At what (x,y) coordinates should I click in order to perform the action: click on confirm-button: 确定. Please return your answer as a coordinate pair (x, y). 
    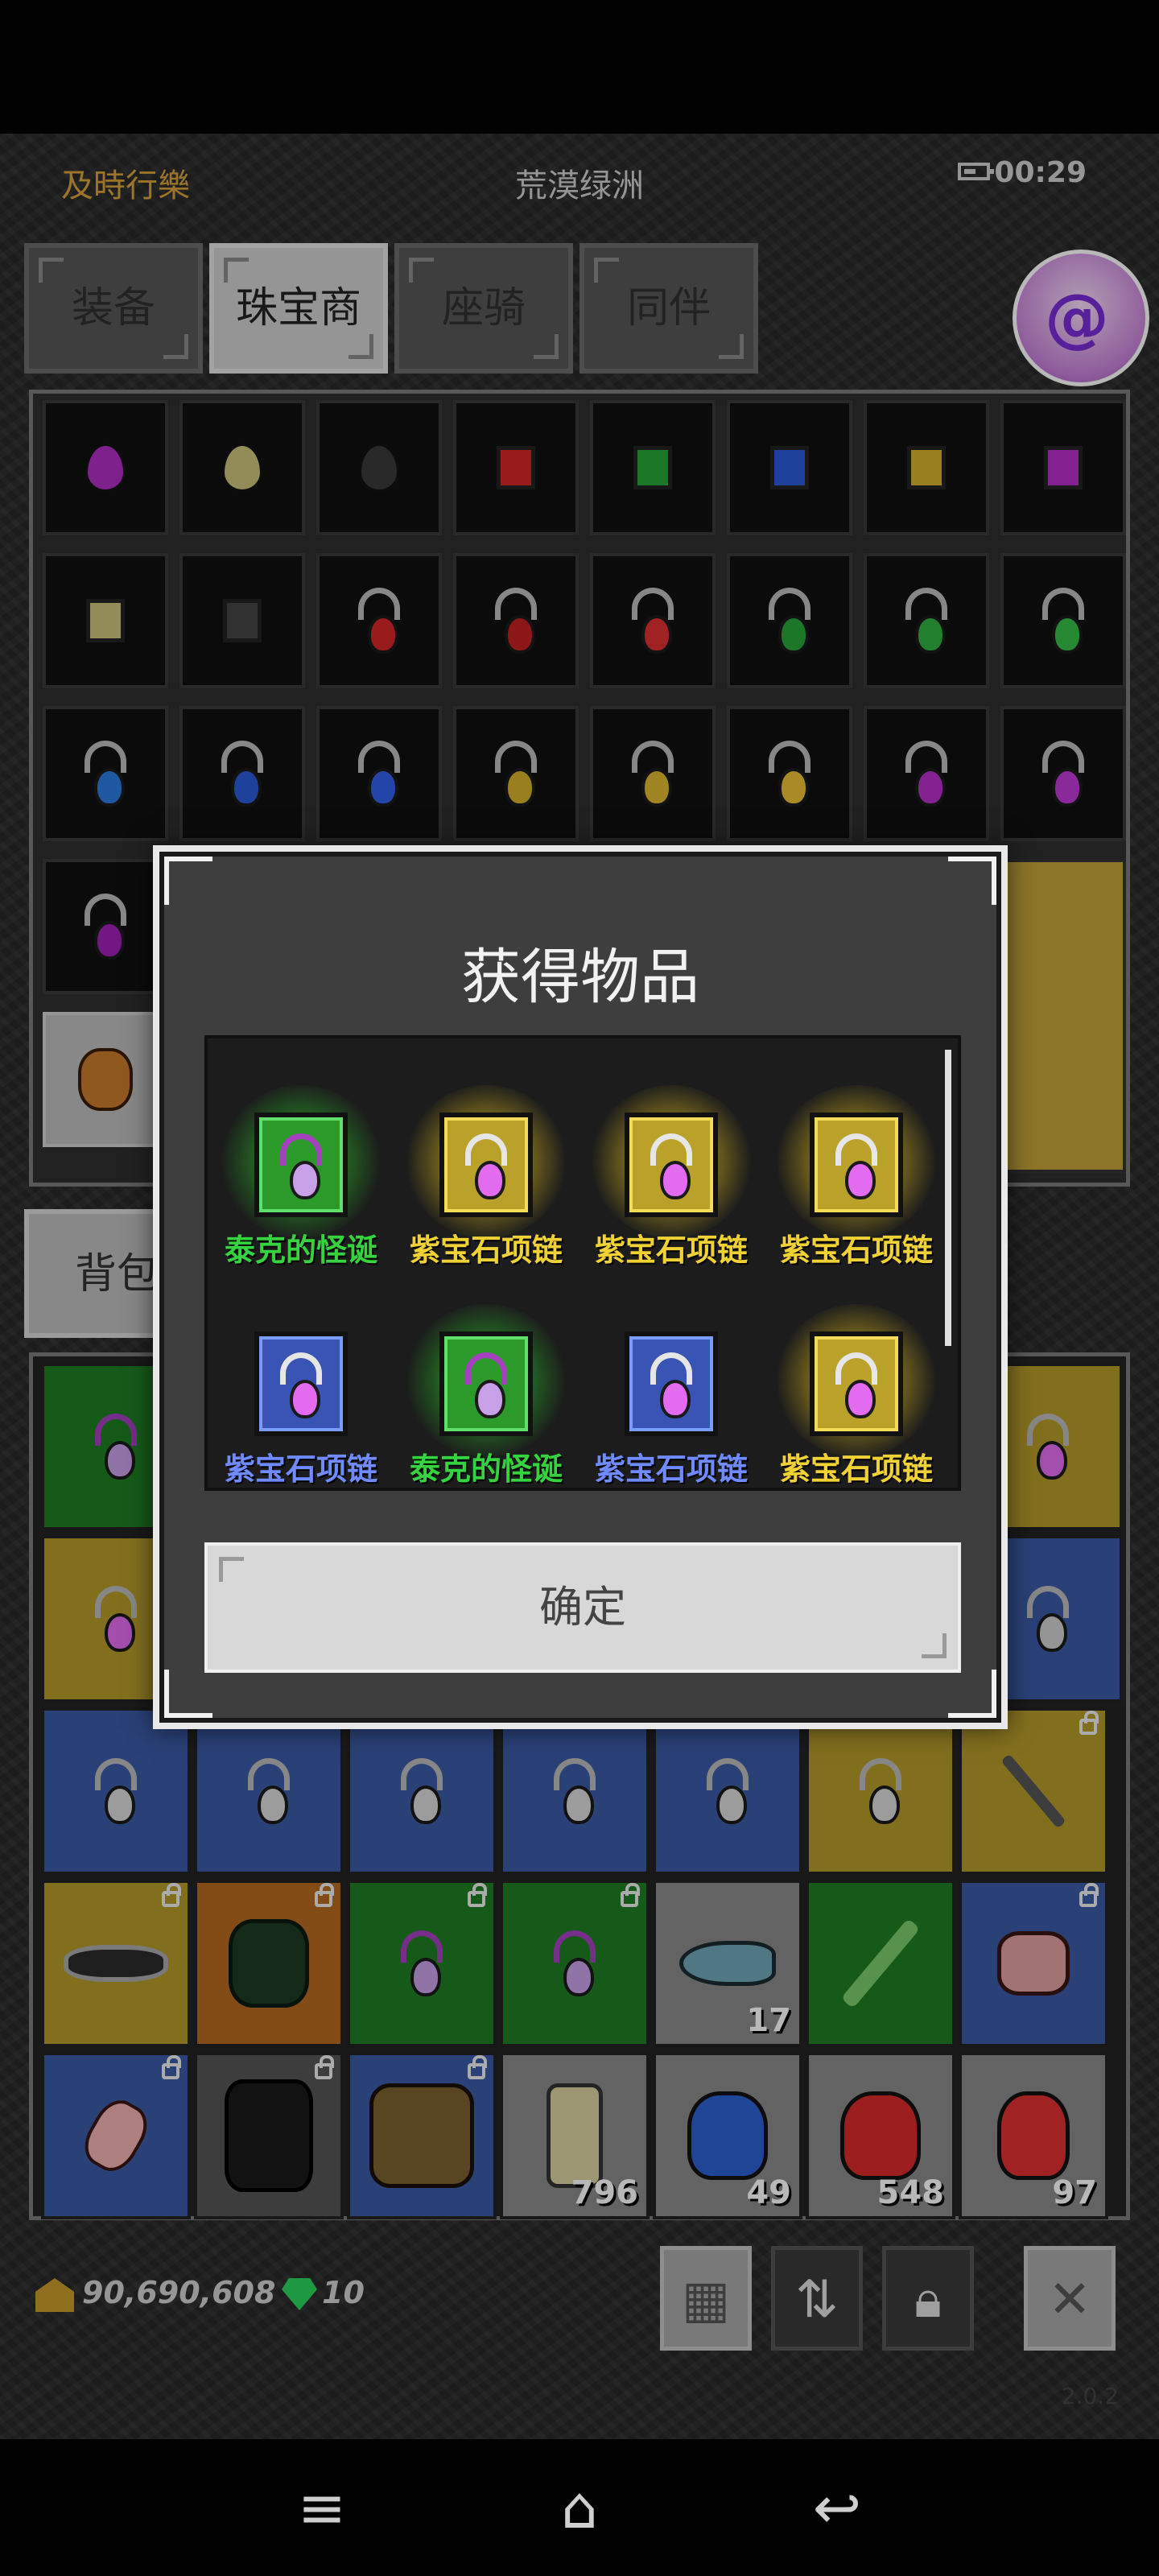
    Looking at the image, I should click on (582, 1607).